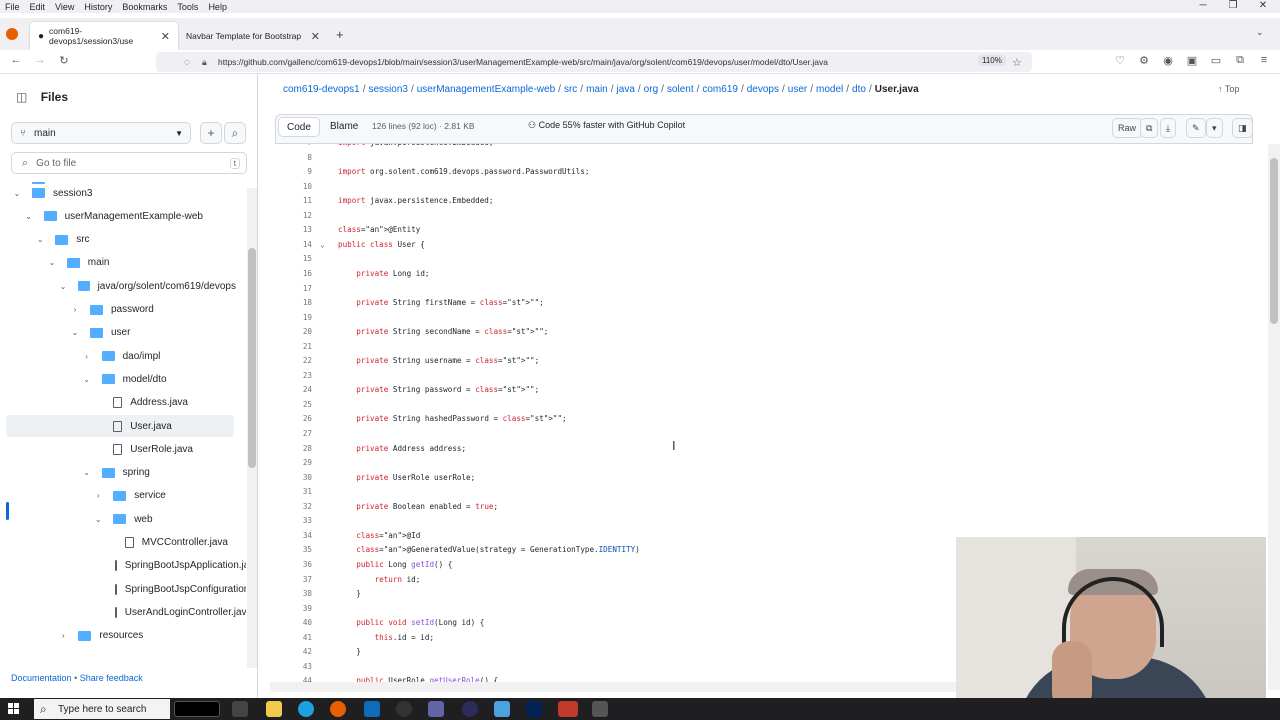  I want to click on line-number: 21, so click(294, 346).